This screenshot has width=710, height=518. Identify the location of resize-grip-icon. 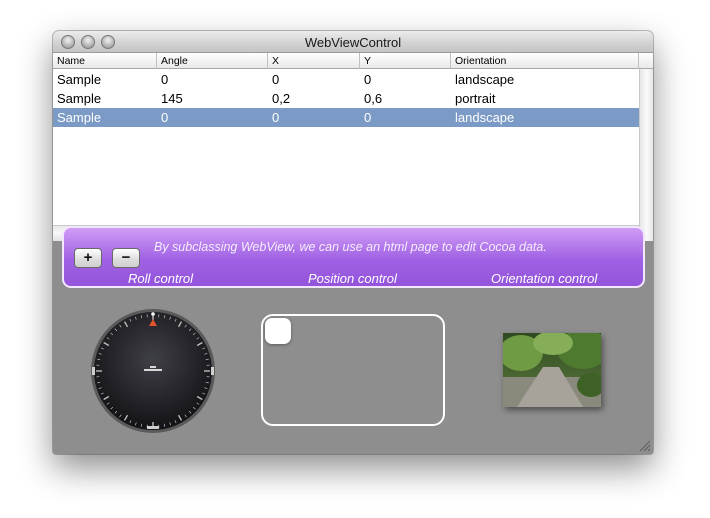
(644, 445).